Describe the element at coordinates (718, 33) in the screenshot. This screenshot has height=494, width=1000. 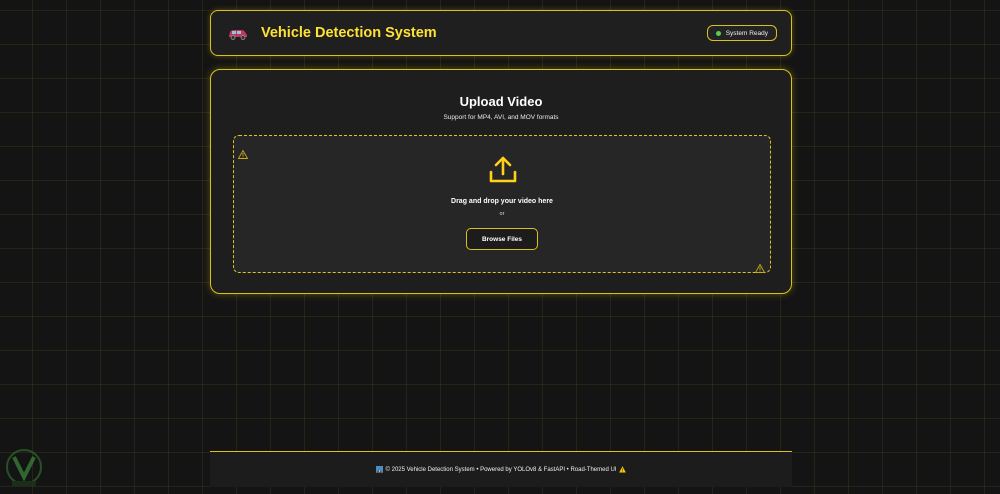
I see `status-dot-icon` at that location.